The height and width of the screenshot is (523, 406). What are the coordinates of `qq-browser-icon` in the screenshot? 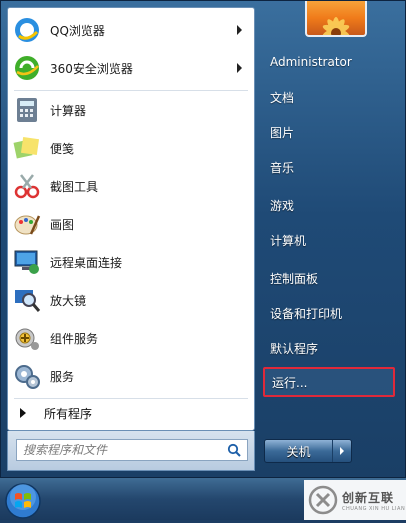 It's located at (27, 30).